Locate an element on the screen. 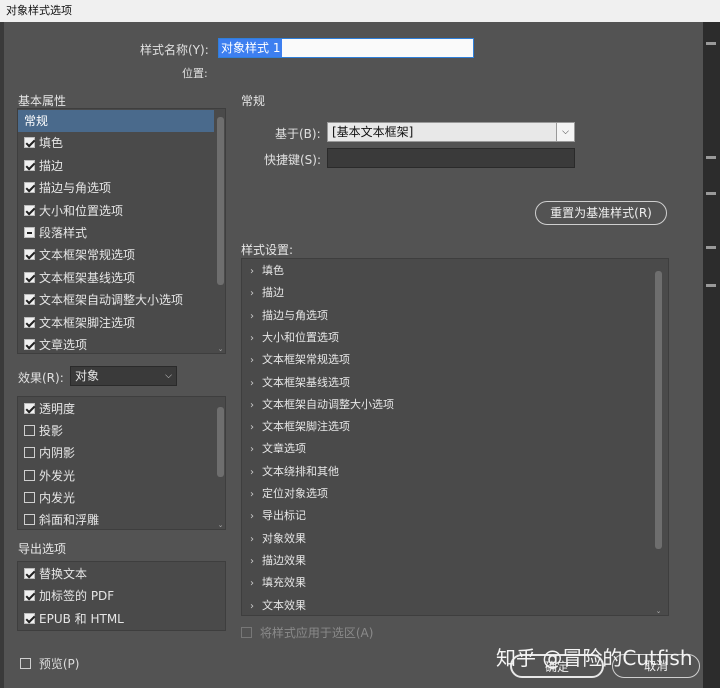 The image size is (720, 688). basic-attributes-scrollbar: ⌄ is located at coordinates (220, 231).